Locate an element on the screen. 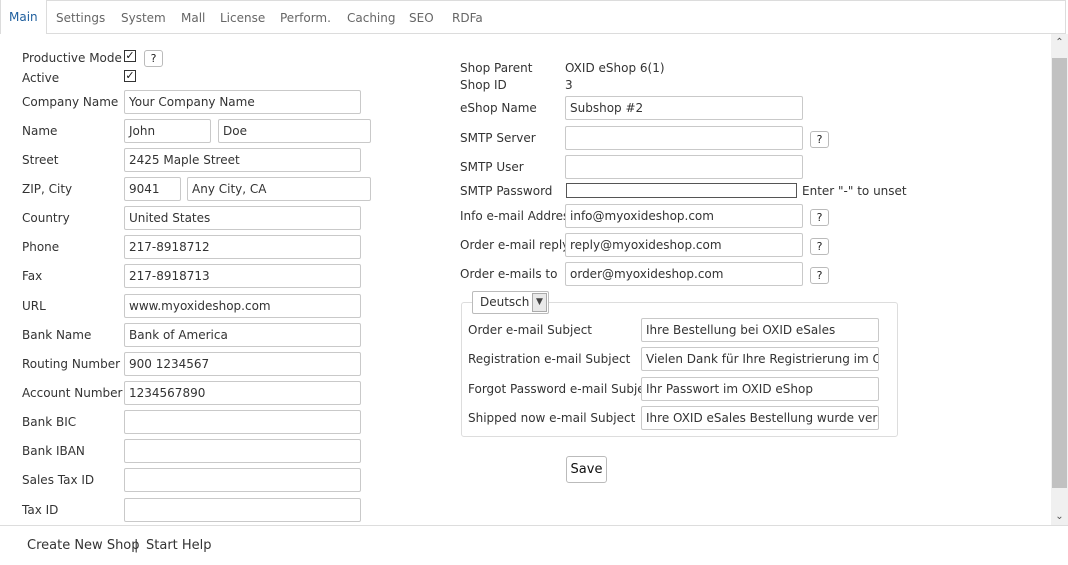 Image resolution: width=1068 pixels, height=565 pixels. chevron-down-icon: ▼ is located at coordinates (539, 302).